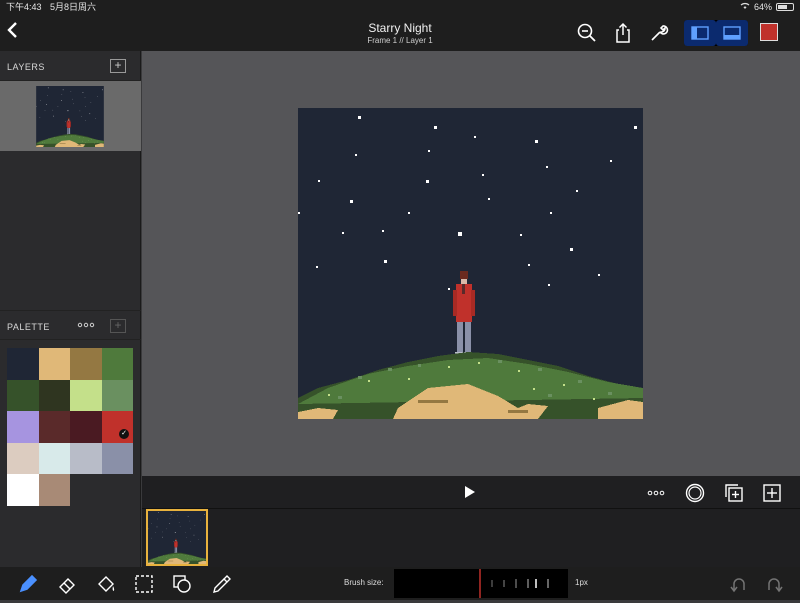 The image size is (800, 603). I want to click on fill-tool-button, so click(106, 584).